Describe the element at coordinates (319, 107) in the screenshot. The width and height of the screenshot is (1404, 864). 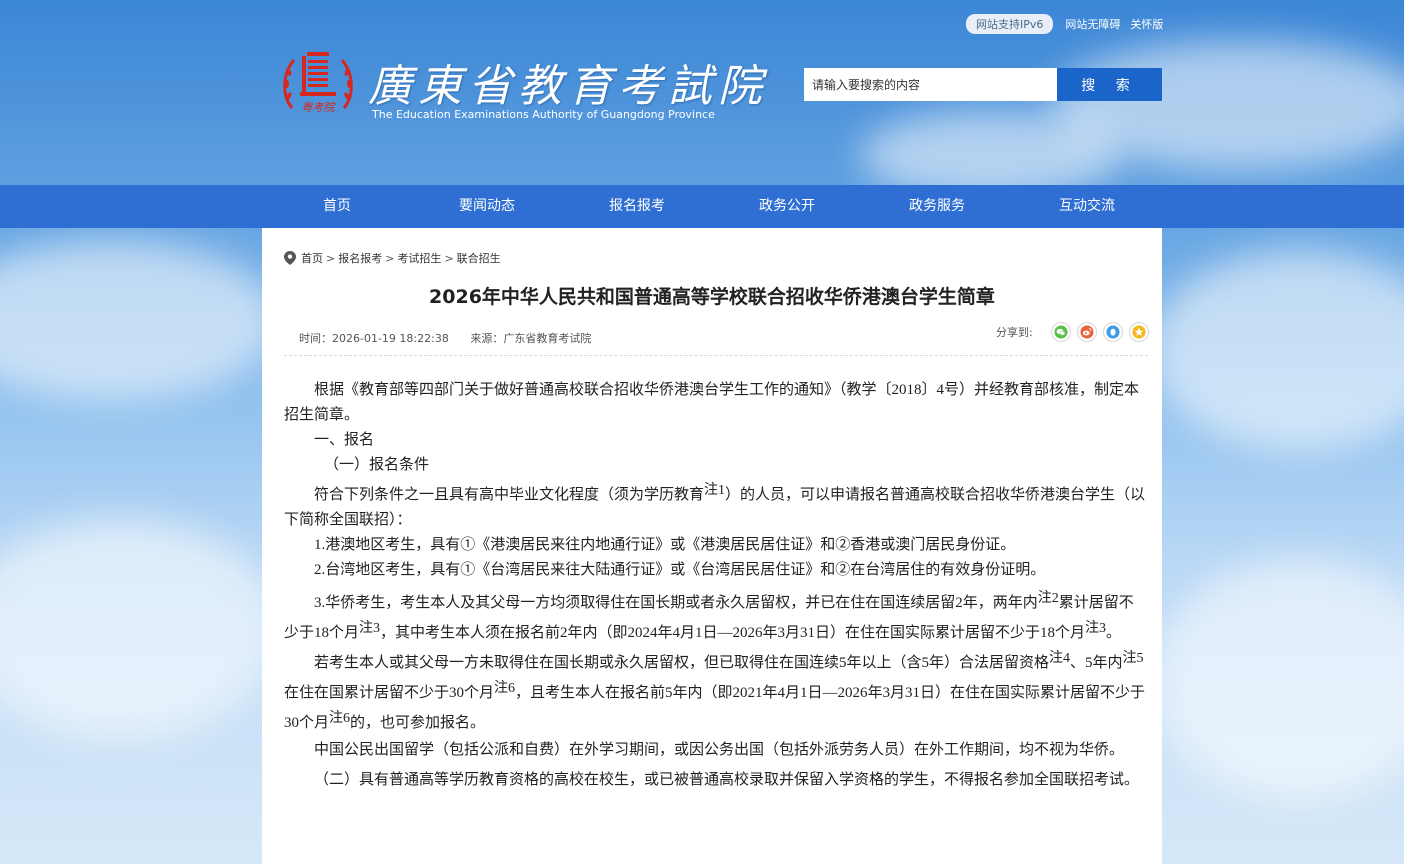
I see `svg-text: 粤考院` at that location.